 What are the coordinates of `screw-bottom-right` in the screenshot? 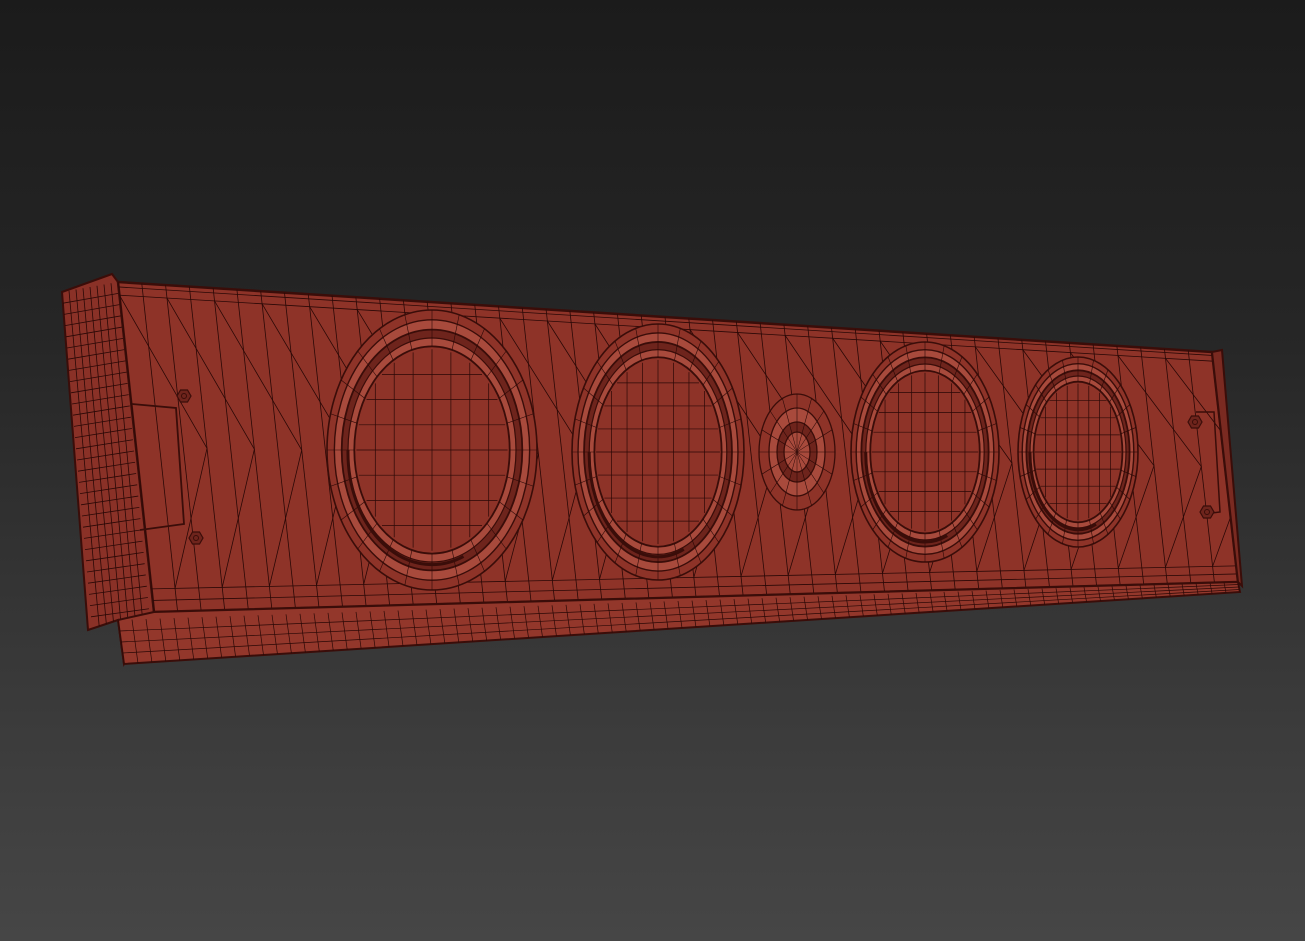 It's located at (1207, 512).